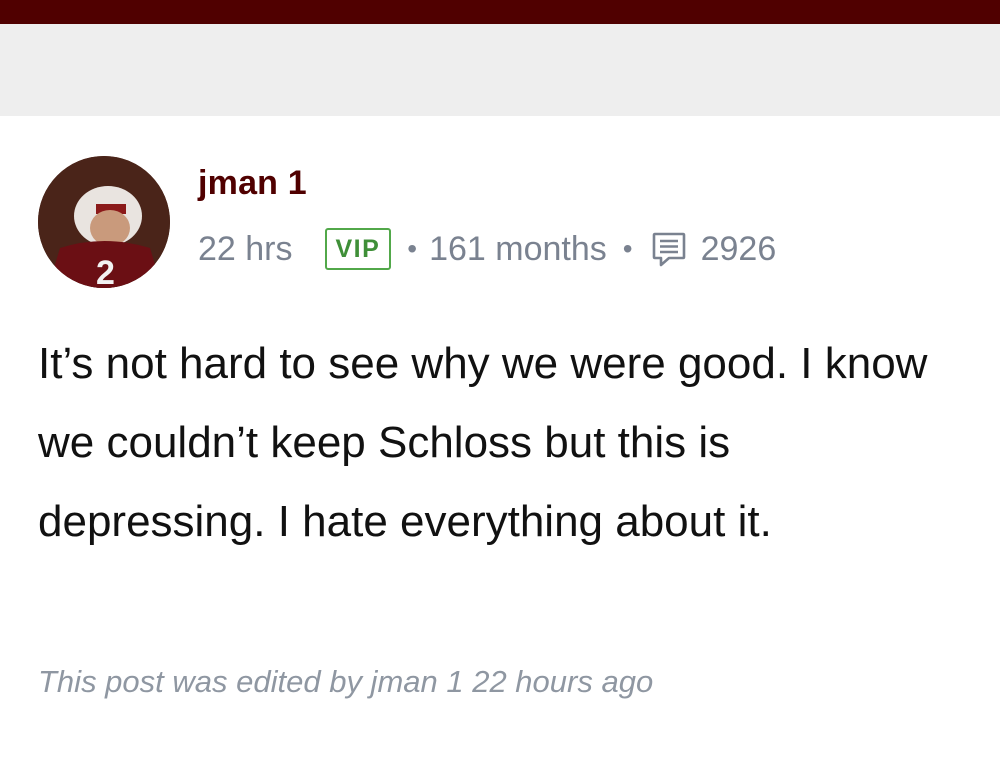 The image size is (1000, 757). I want to click on top-header-bar, so click(500, 12).